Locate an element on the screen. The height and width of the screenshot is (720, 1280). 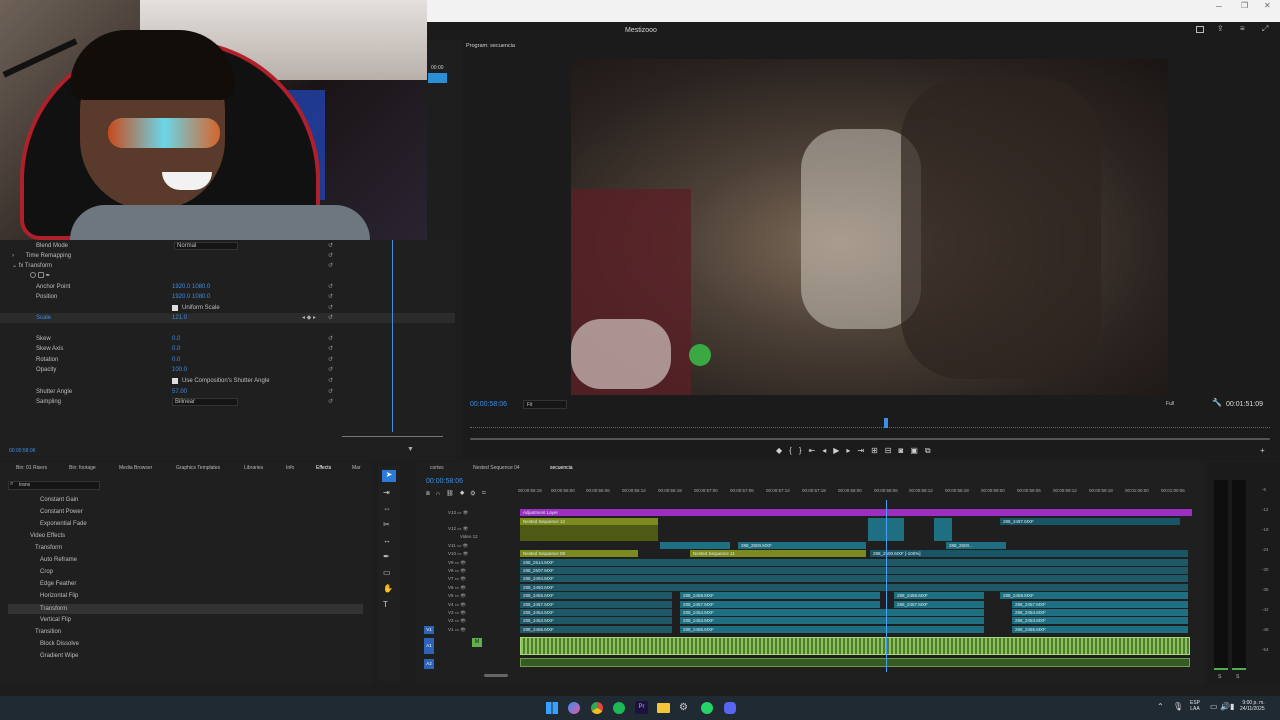
fullscreen-icon: ⤢ is located at coordinates (1265, 29).